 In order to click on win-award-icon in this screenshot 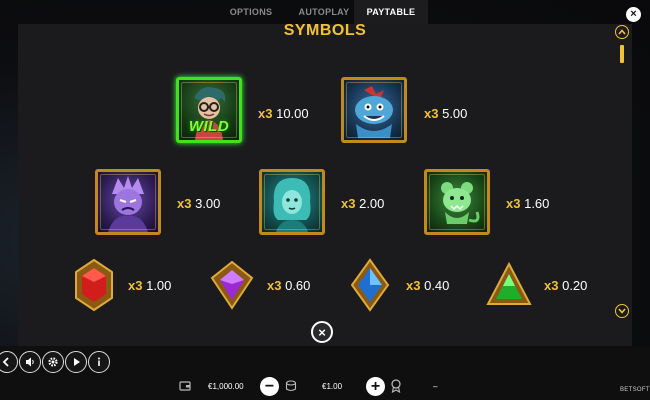, I will do `click(396, 386)`.